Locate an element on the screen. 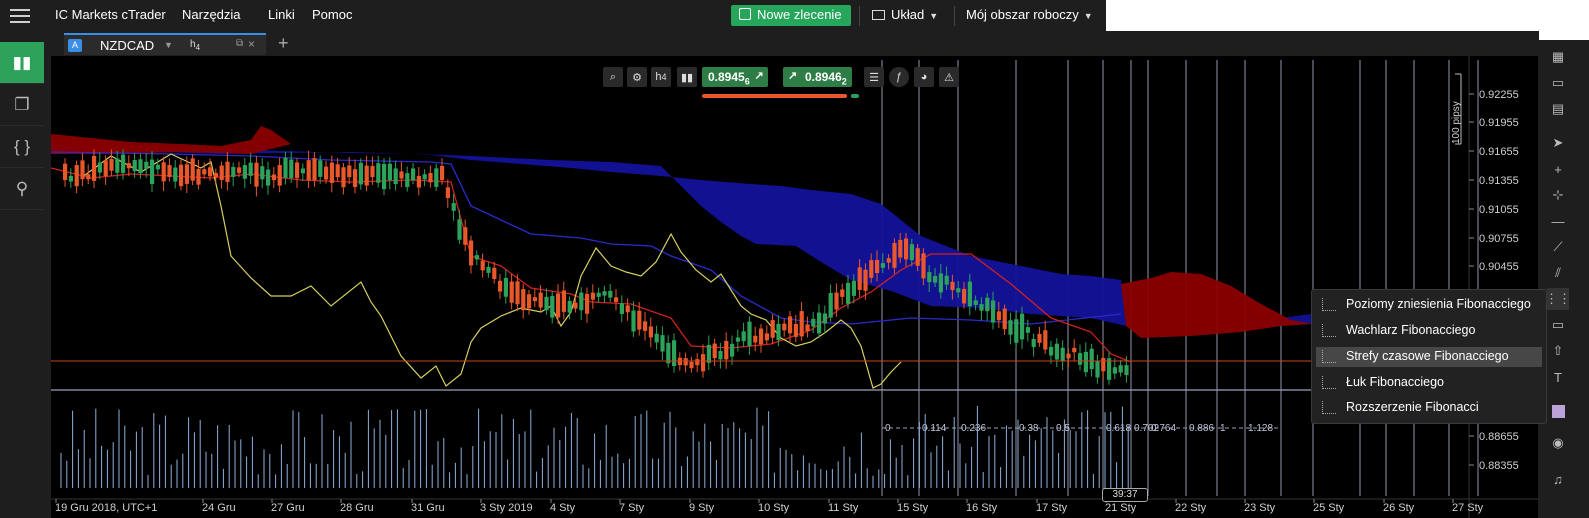 Image resolution: width=1589 pixels, height=518 pixels. time-axis-label: 23 Sty is located at coordinates (1260, 508).